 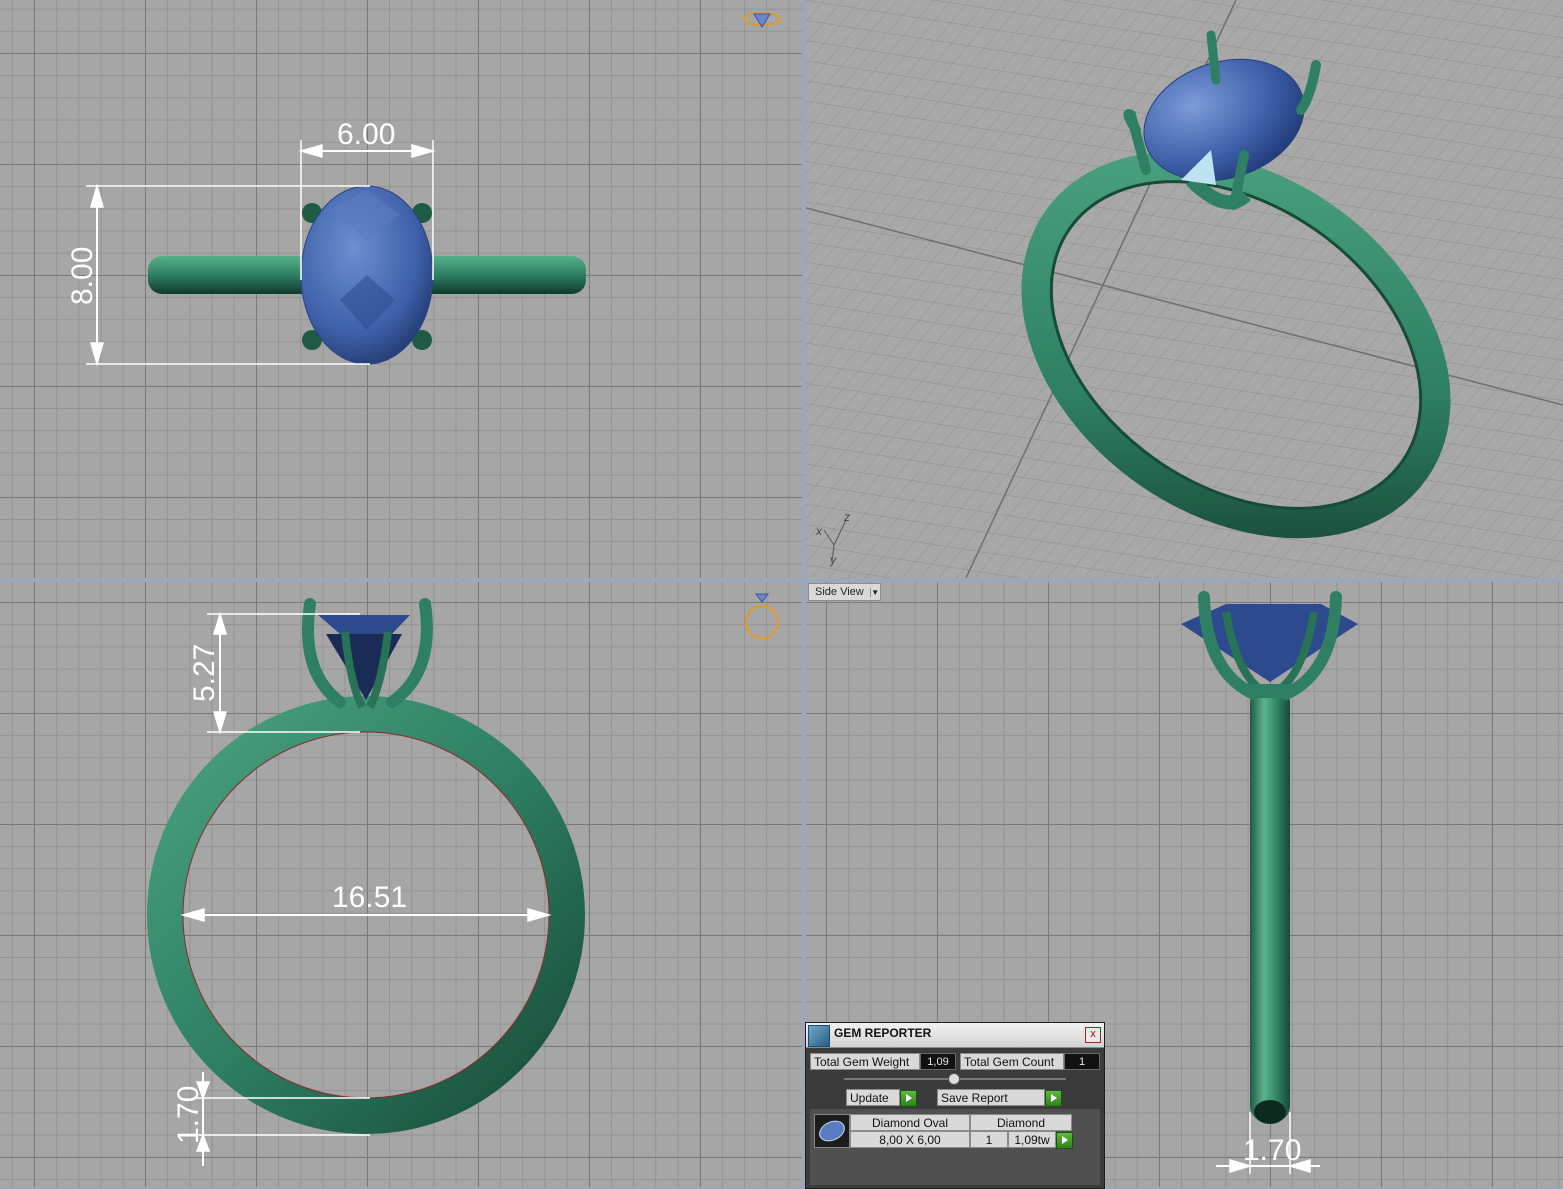 I want to click on height-dimension-label: 5.27, so click(x=204, y=672).